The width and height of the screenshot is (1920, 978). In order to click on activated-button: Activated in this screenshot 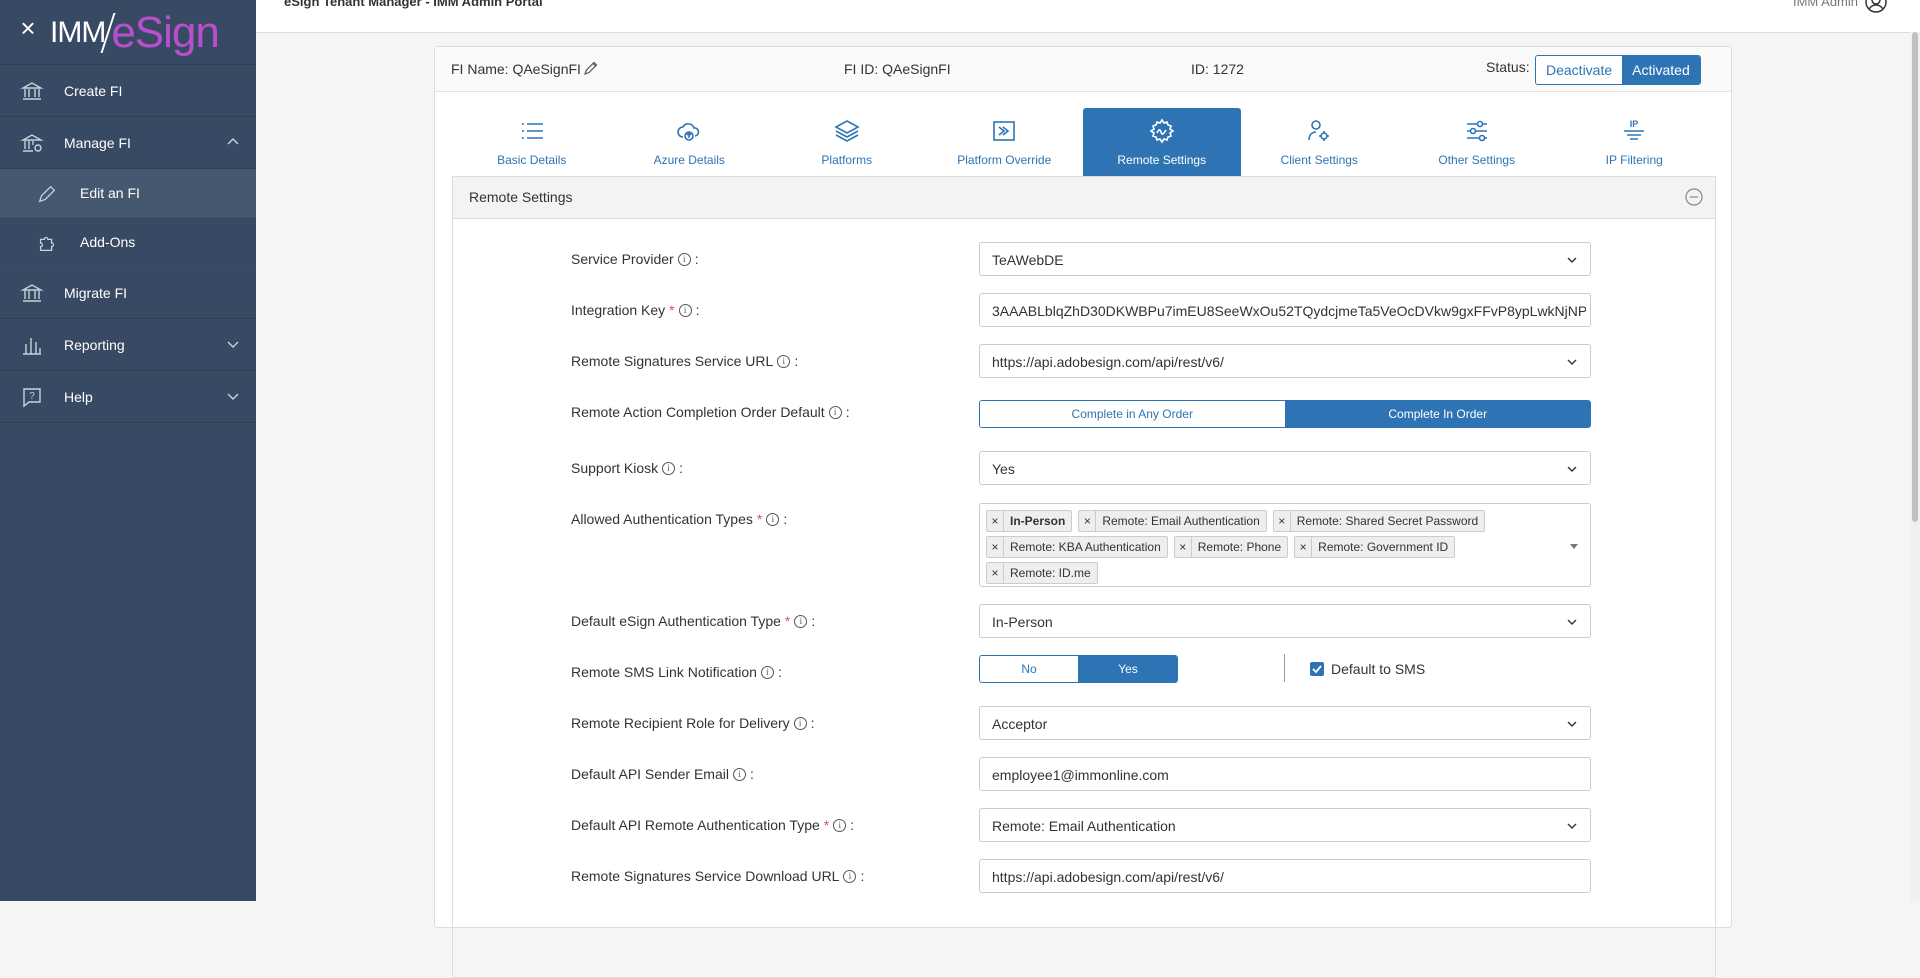, I will do `click(1661, 70)`.